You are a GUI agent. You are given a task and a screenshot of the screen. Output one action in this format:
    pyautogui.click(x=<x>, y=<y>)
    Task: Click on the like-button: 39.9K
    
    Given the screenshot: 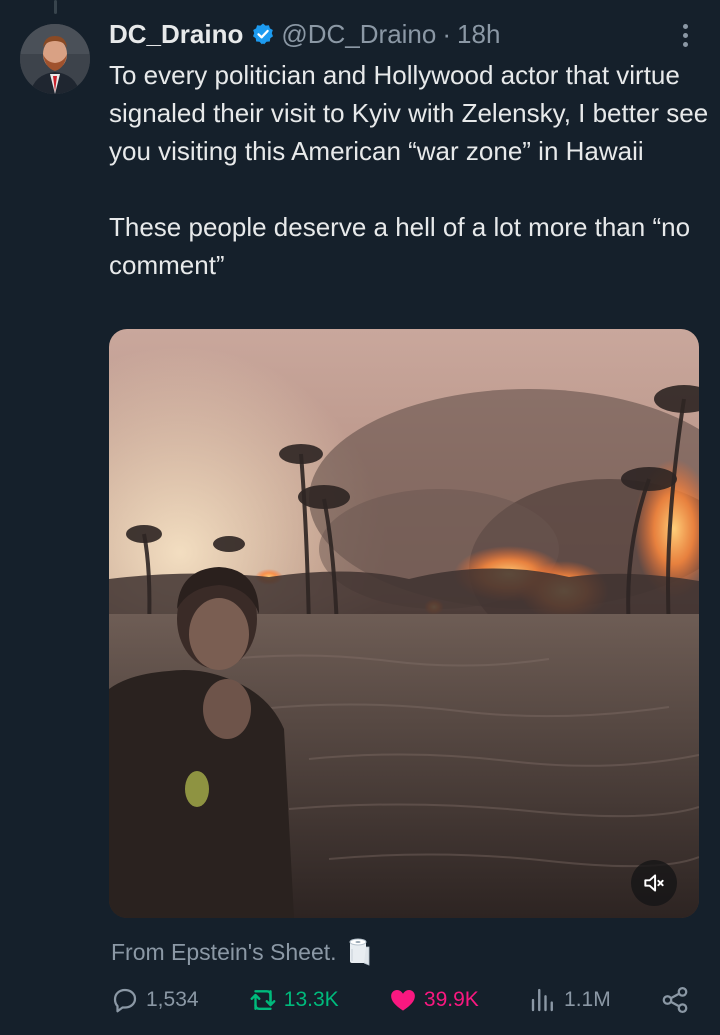 What is the action you would take?
    pyautogui.click(x=433, y=1000)
    